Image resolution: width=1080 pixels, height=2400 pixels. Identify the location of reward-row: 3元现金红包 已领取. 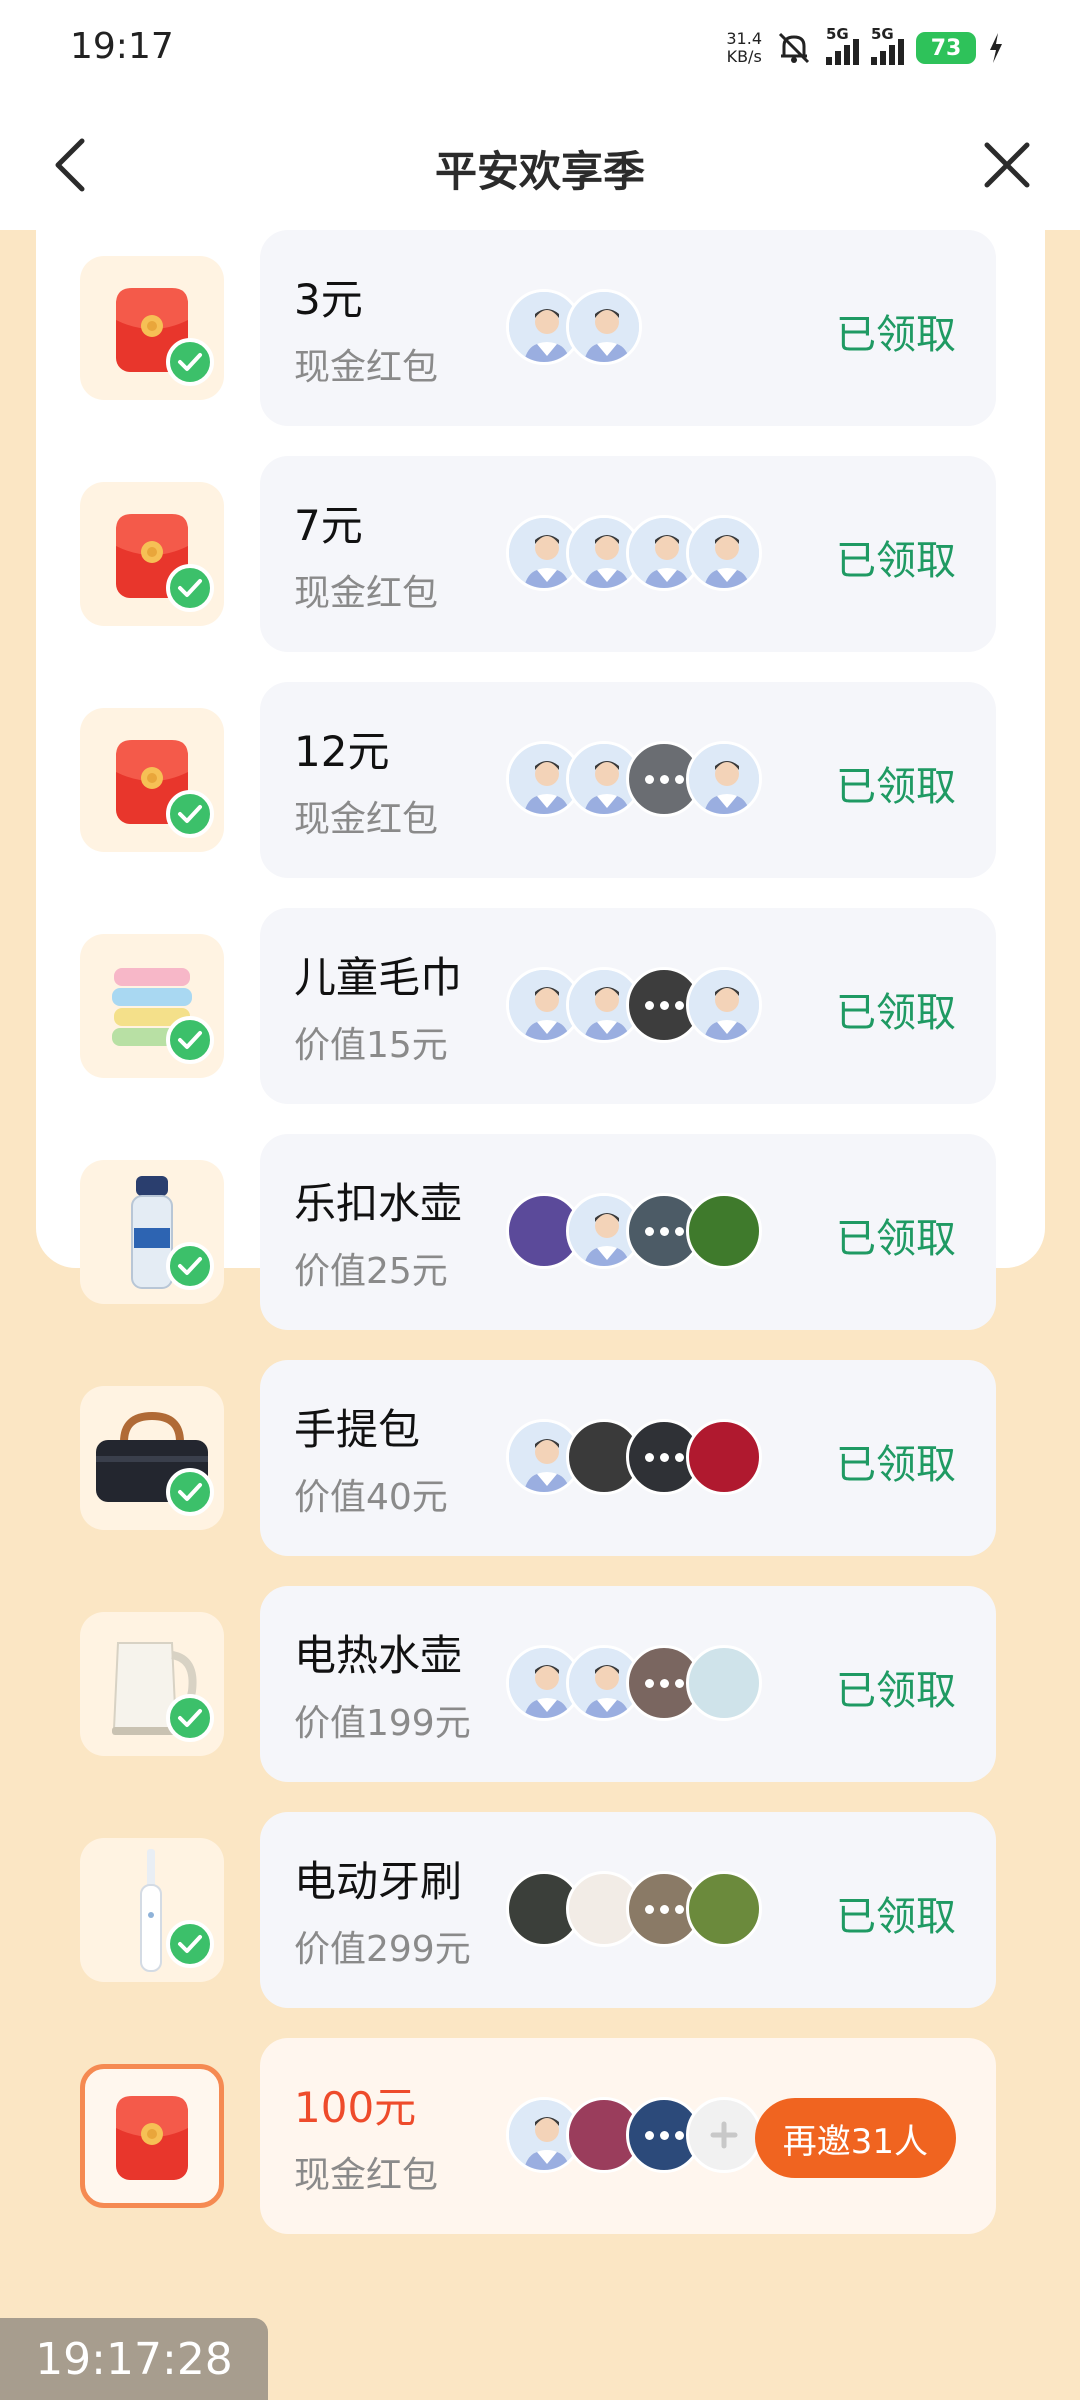
(540, 329).